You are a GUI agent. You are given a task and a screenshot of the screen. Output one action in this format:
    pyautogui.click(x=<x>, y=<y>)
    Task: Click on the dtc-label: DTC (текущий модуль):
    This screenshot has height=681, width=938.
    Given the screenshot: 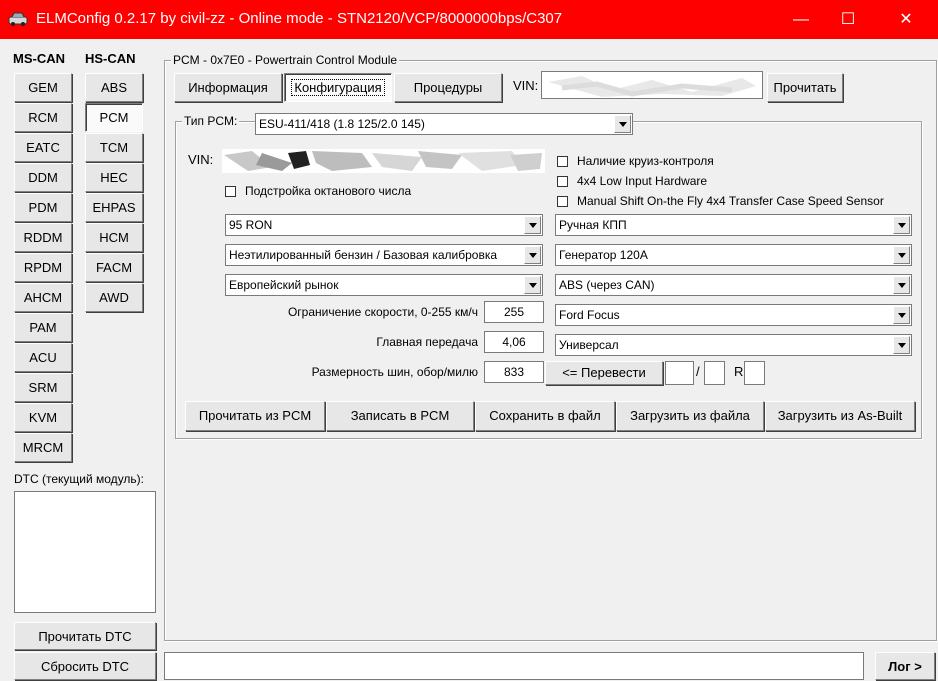 What is the action you would take?
    pyautogui.click(x=79, y=479)
    